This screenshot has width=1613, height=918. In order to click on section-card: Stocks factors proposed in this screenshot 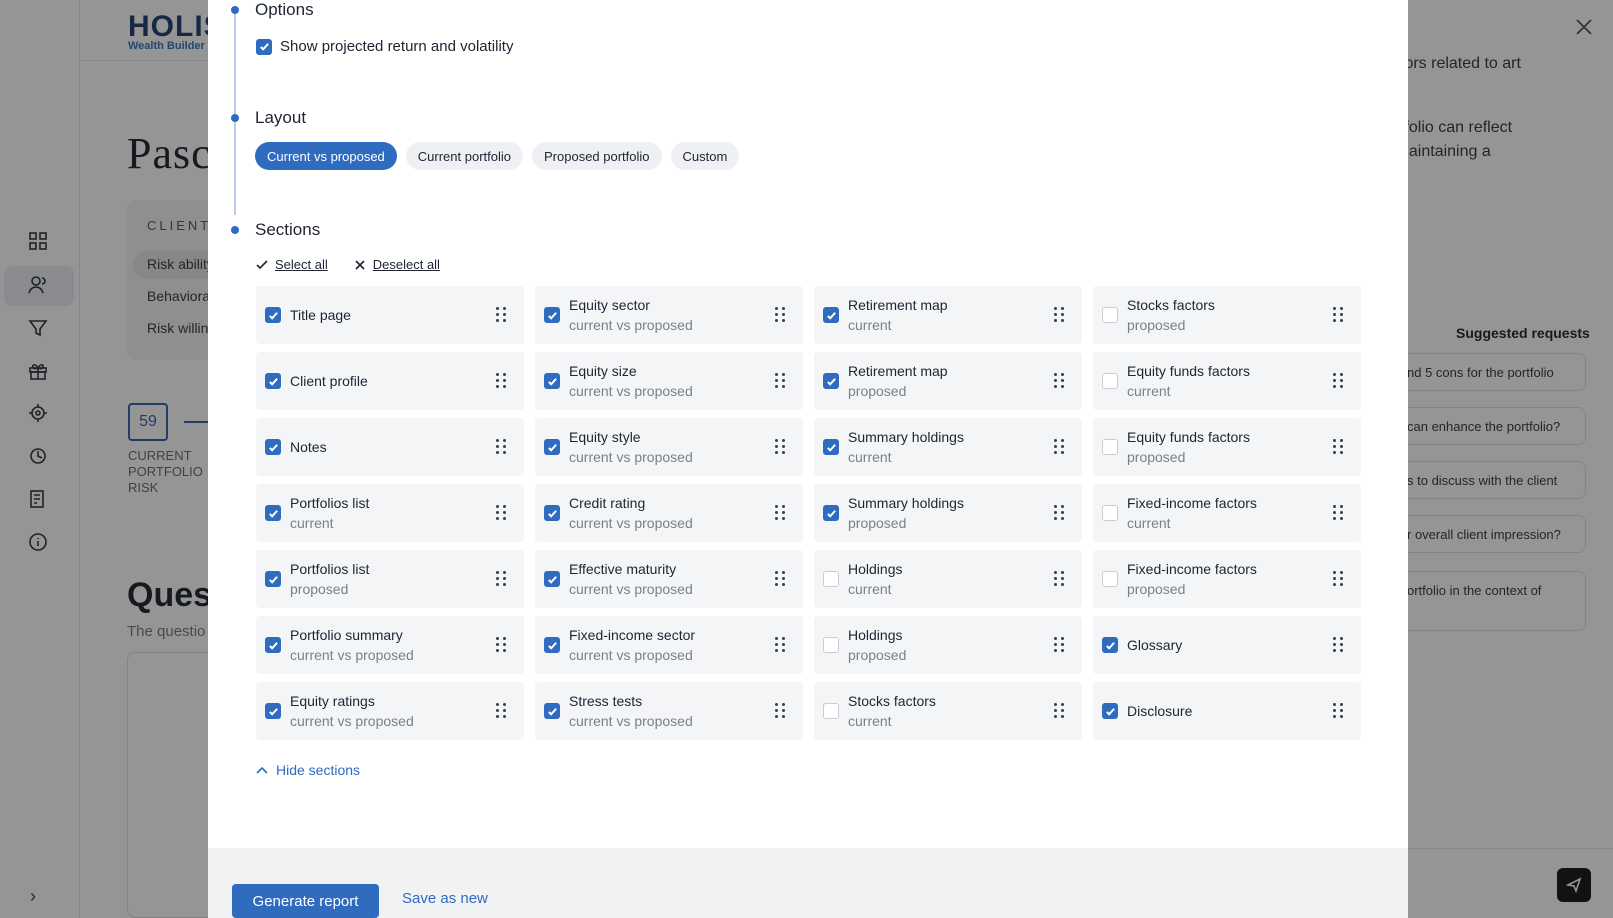, I will do `click(1227, 315)`.